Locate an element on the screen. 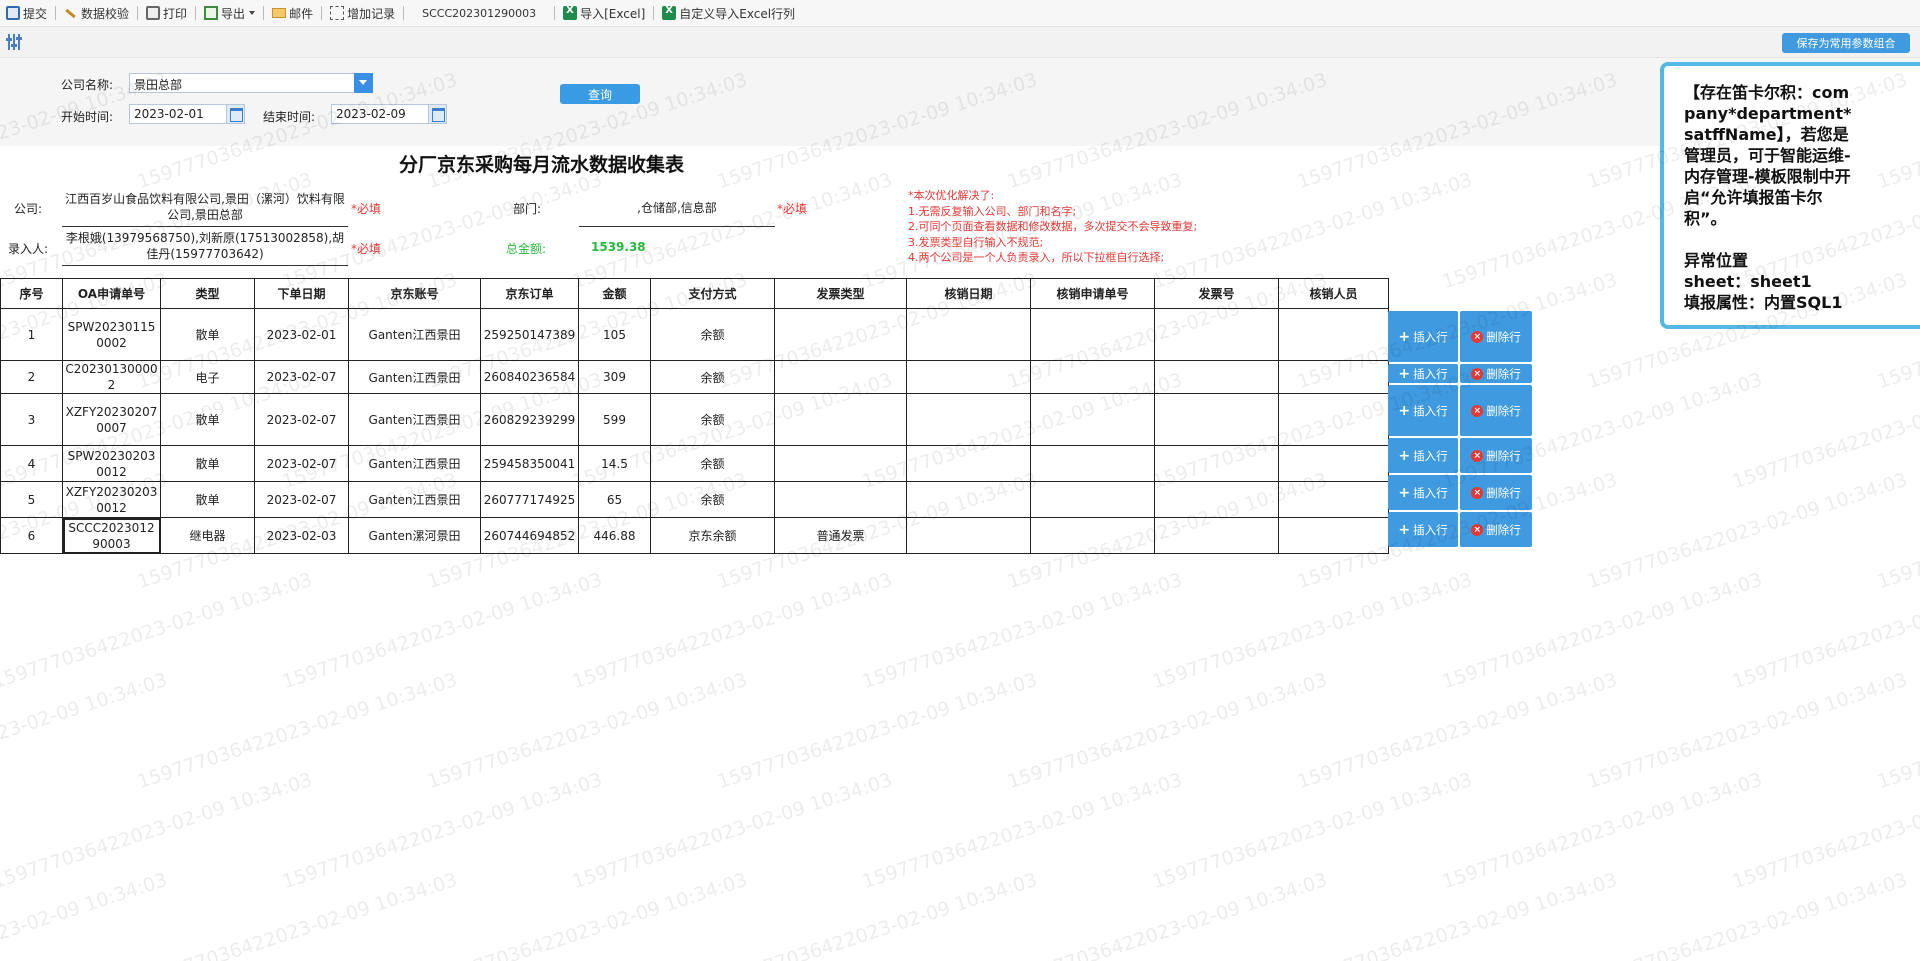 This screenshot has height=961, width=1920. table-cell: 259458350041 is located at coordinates (529, 463).